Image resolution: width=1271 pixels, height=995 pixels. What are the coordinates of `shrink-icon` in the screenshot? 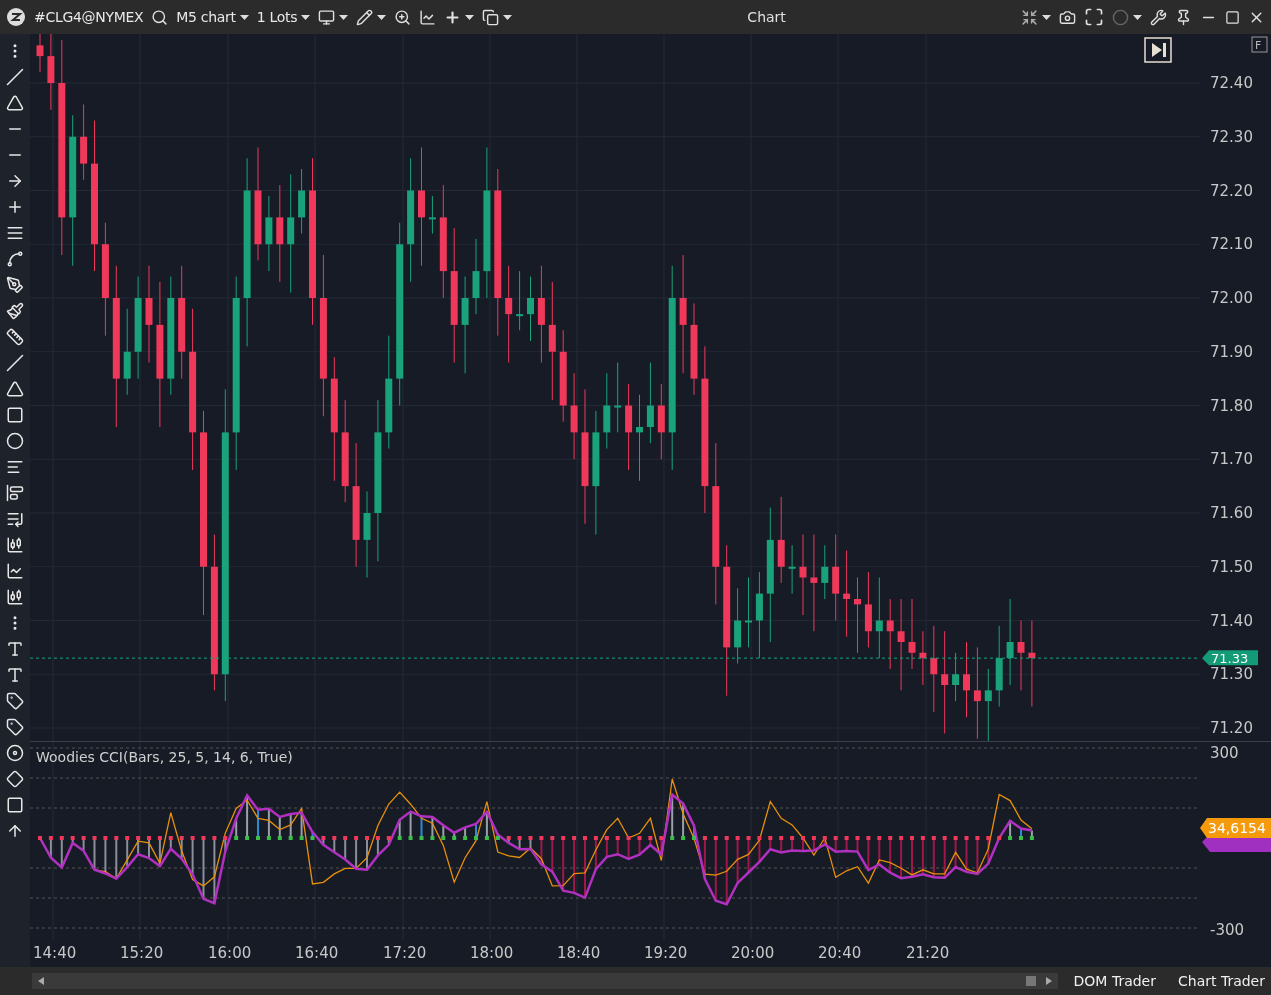 It's located at (1029, 17).